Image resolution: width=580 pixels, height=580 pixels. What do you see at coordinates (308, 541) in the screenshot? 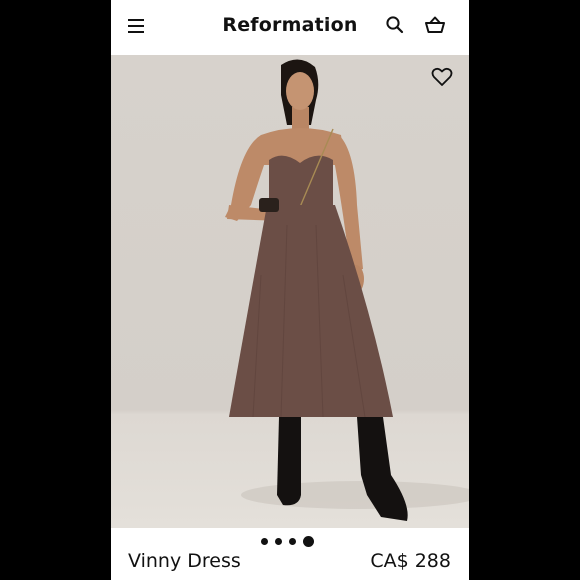
I see `carousel-dot-active` at bounding box center [308, 541].